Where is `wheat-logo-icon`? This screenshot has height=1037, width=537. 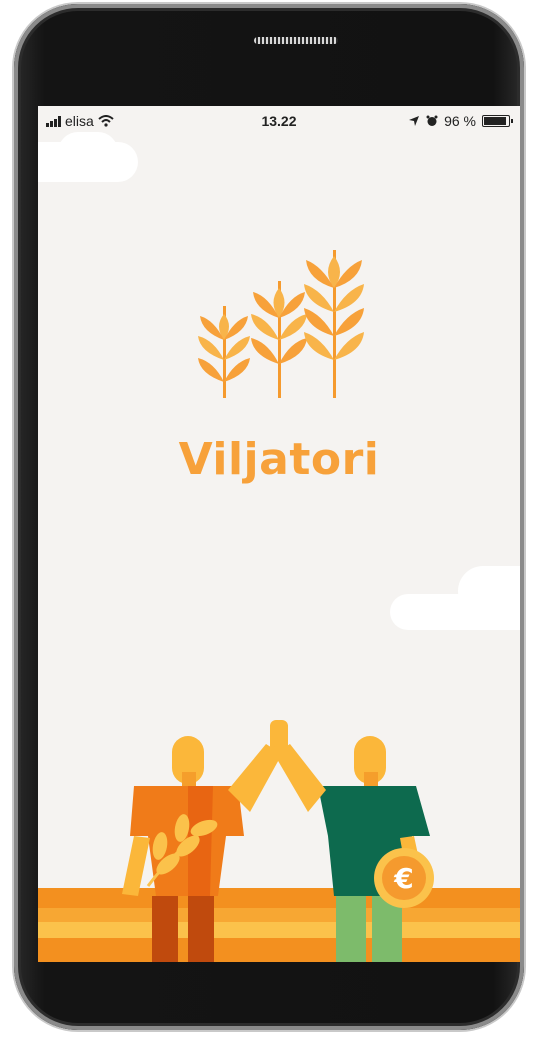 wheat-logo-icon is located at coordinates (281, 324).